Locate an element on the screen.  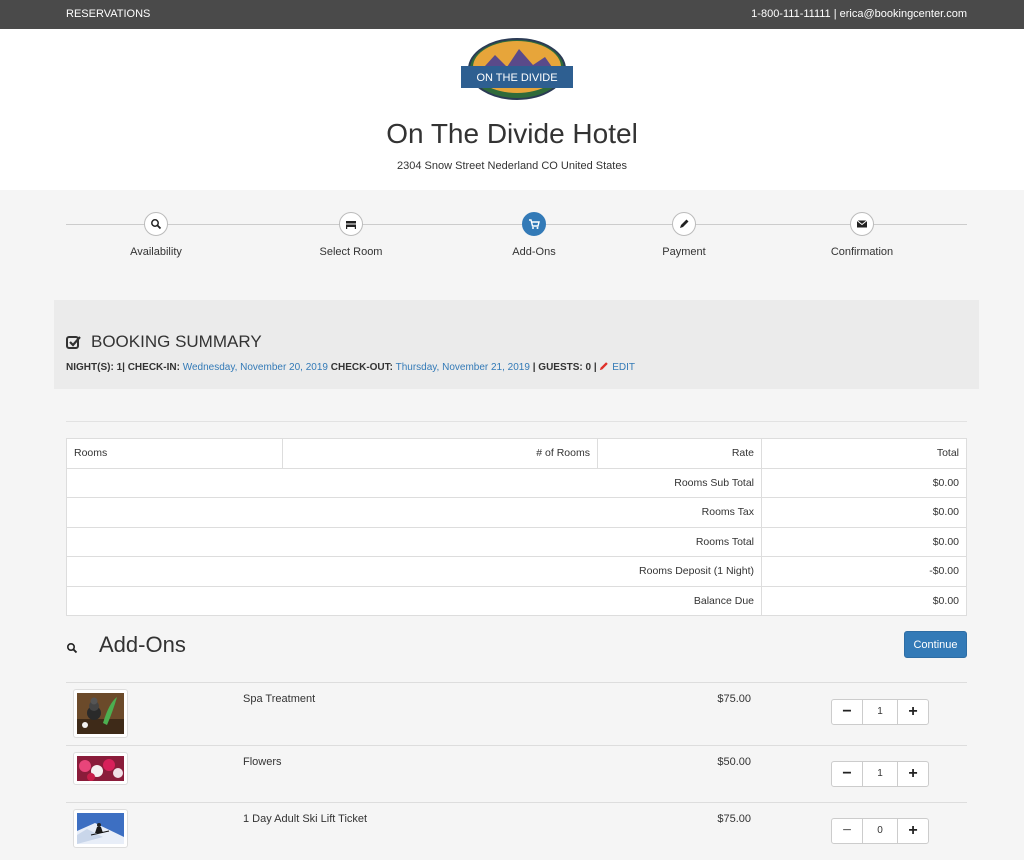
column-header: Total is located at coordinates (864, 453).